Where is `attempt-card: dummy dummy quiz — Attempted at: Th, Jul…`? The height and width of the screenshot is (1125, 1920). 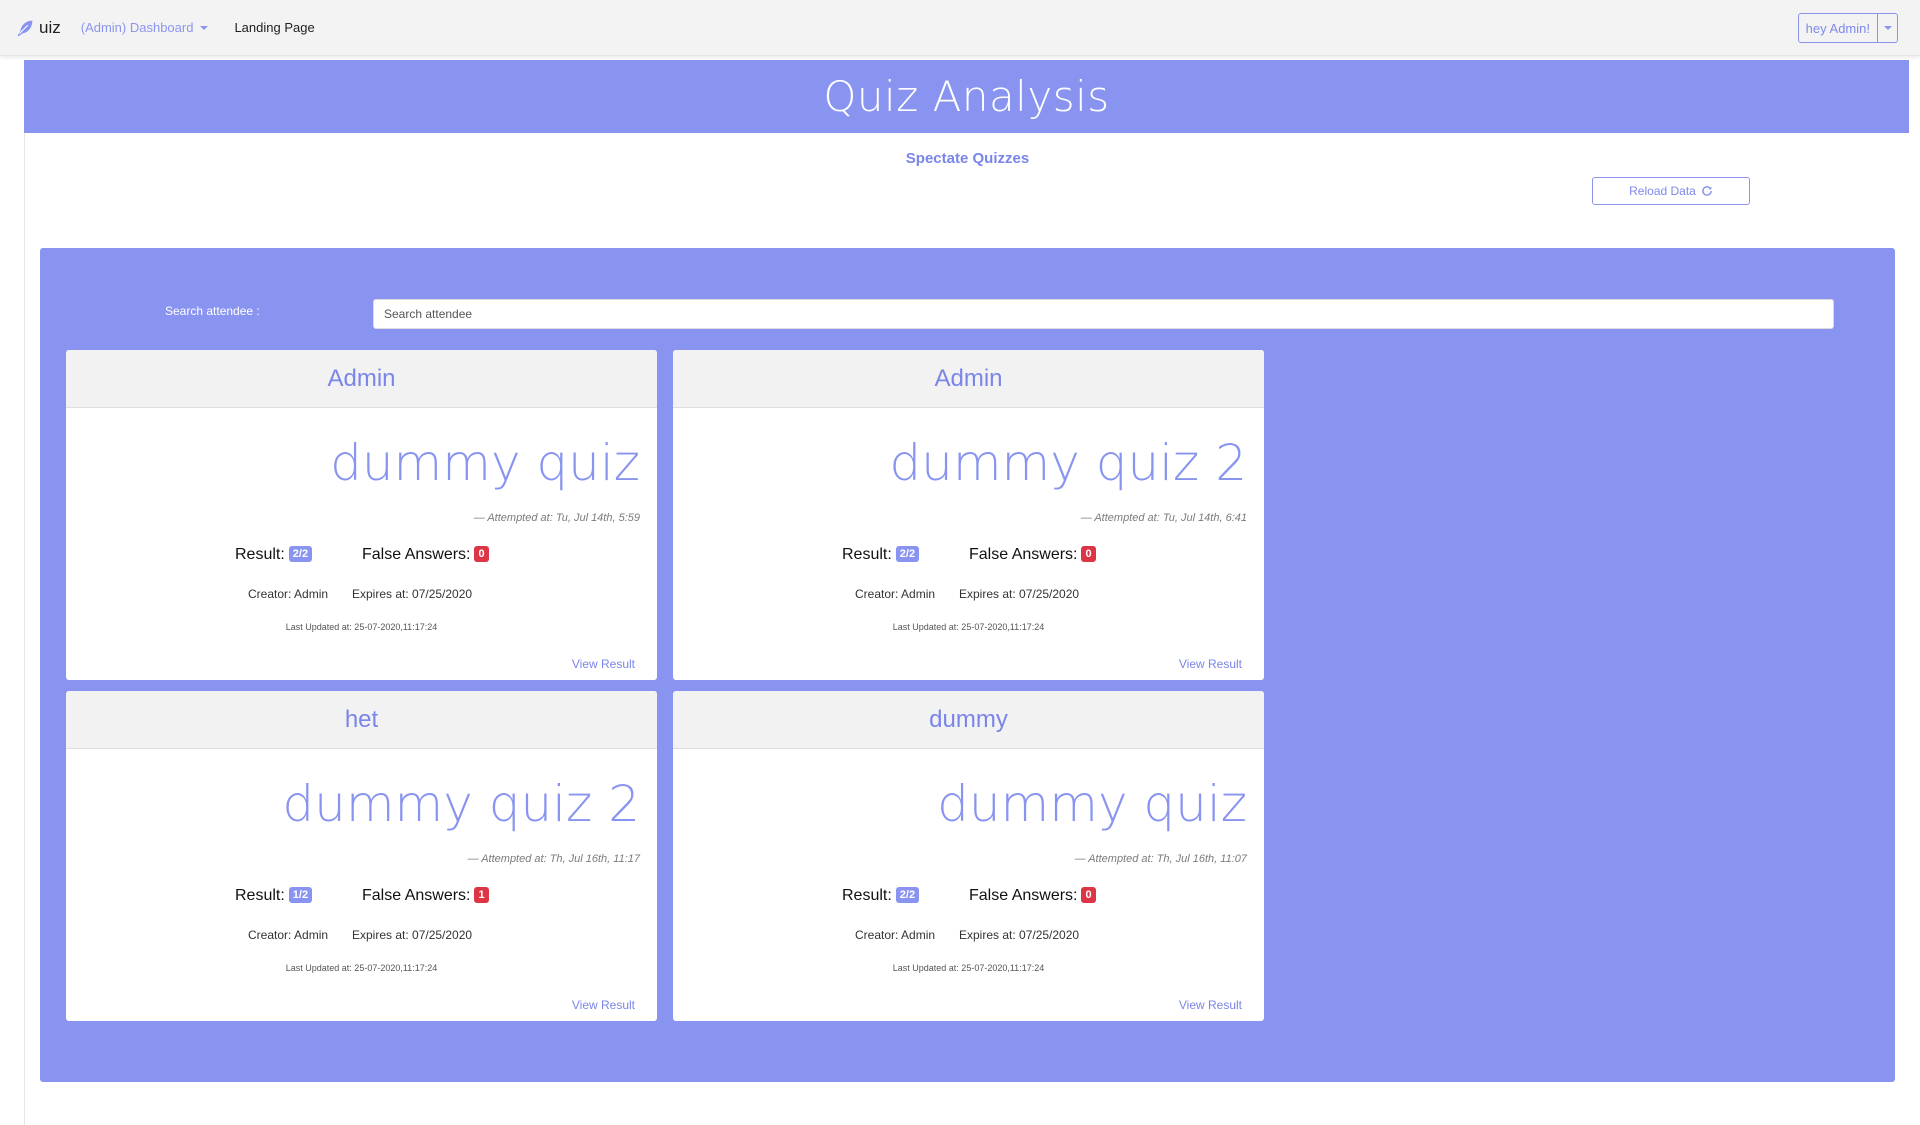
attempt-card: dummy dummy quiz — Attempted at: Th, Jul… is located at coordinates (968, 856).